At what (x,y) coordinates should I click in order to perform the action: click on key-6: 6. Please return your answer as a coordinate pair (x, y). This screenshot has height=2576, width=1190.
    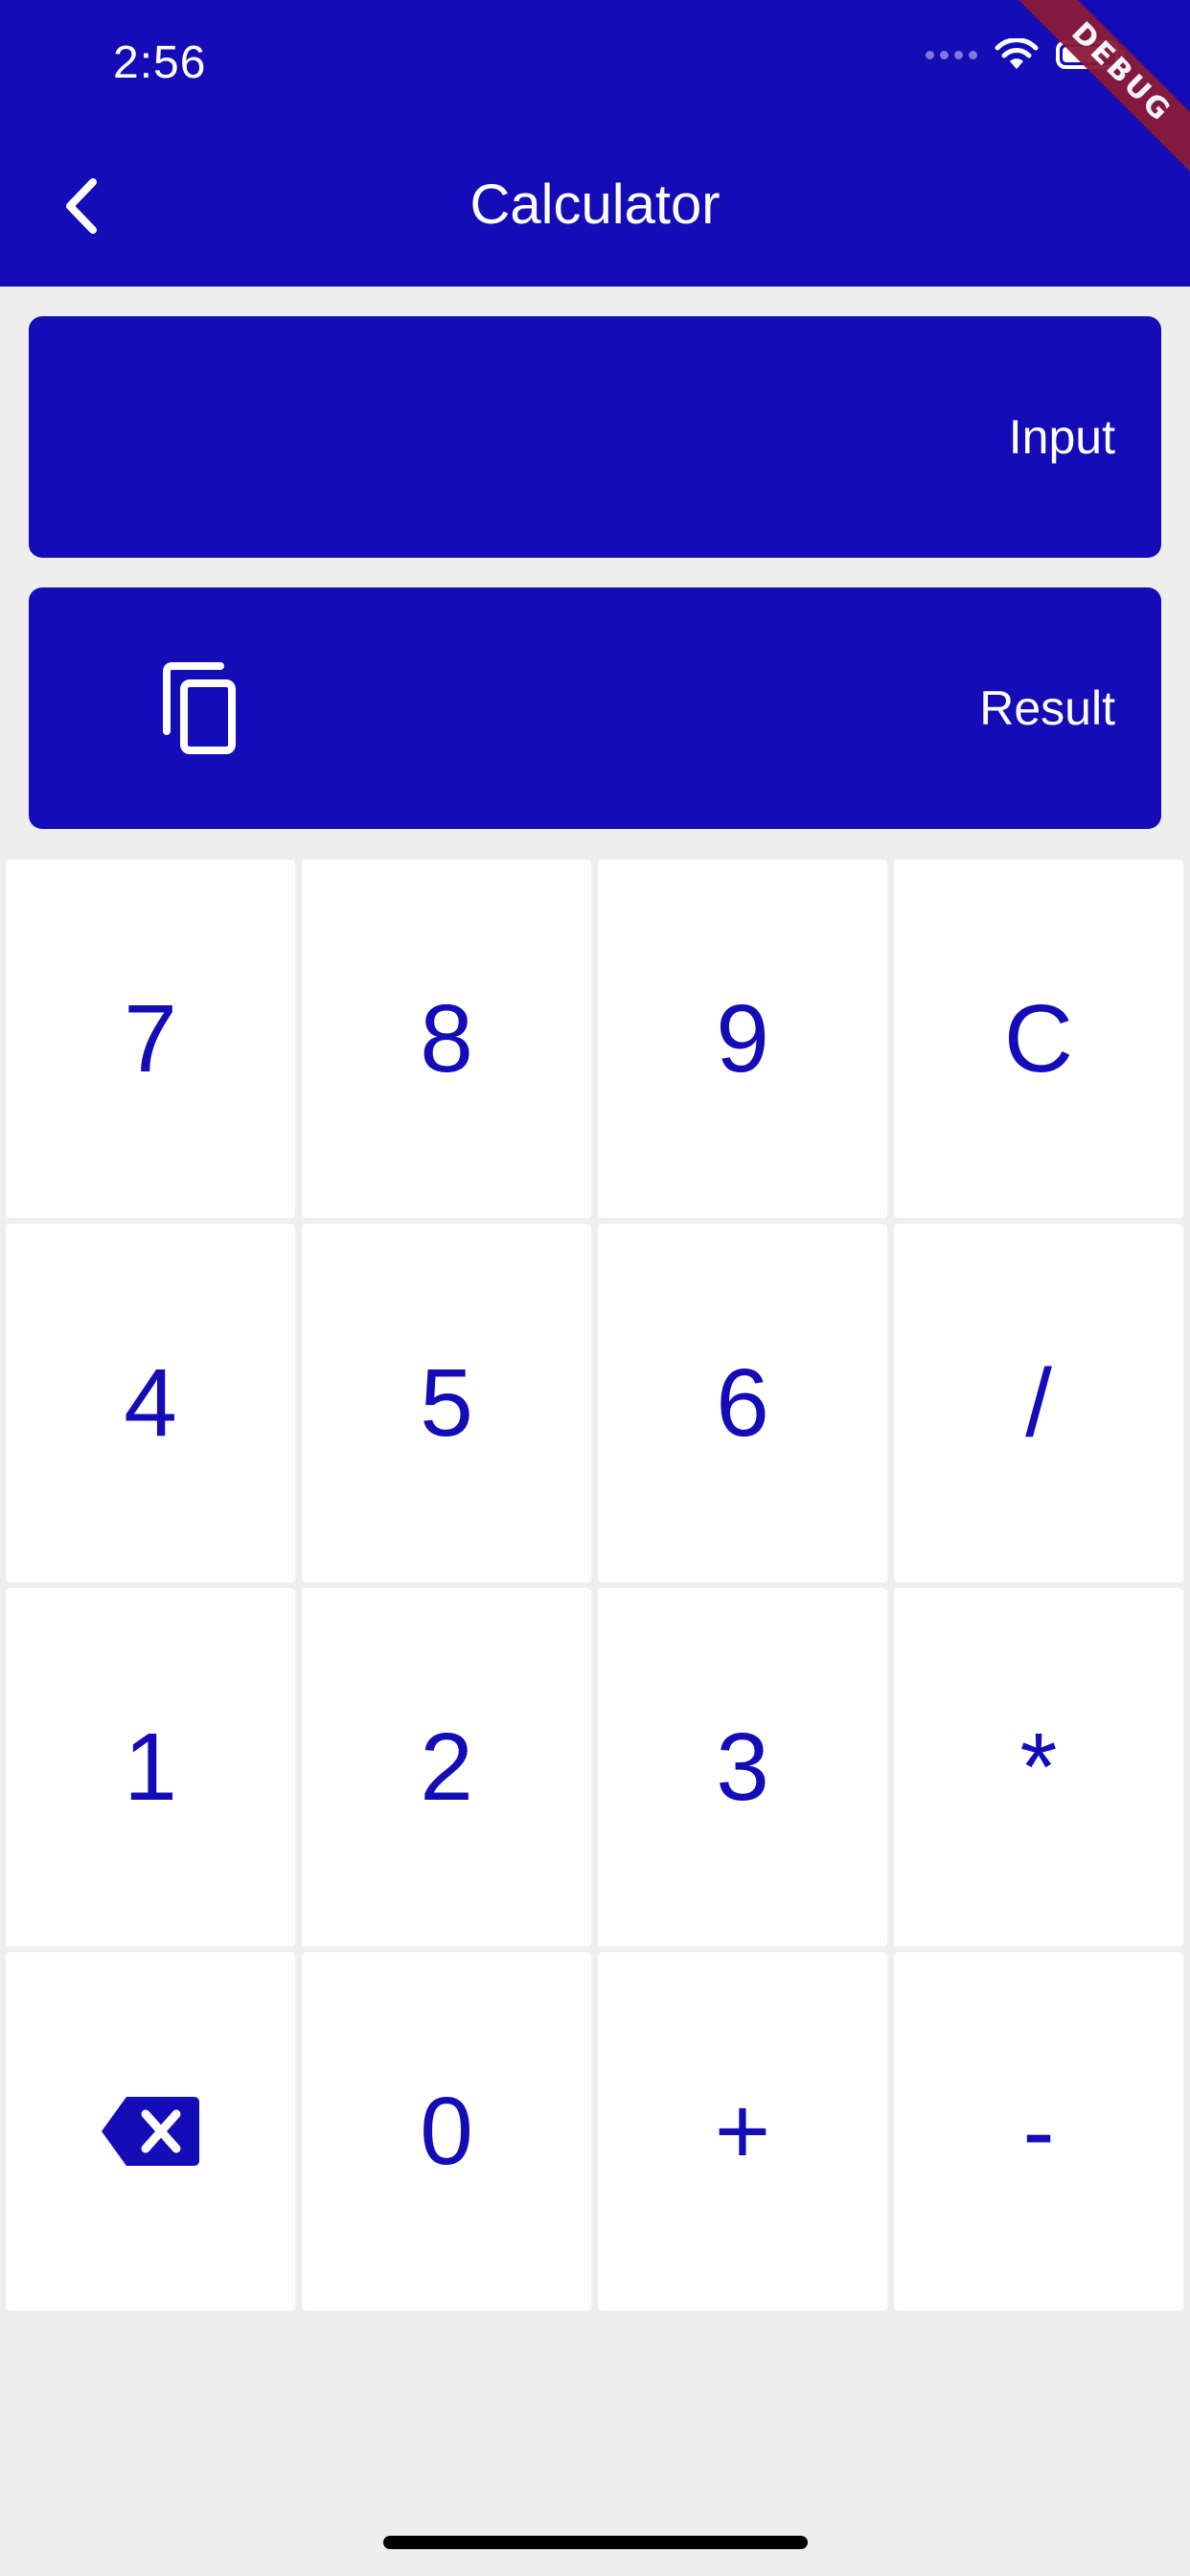
    Looking at the image, I should click on (743, 1403).